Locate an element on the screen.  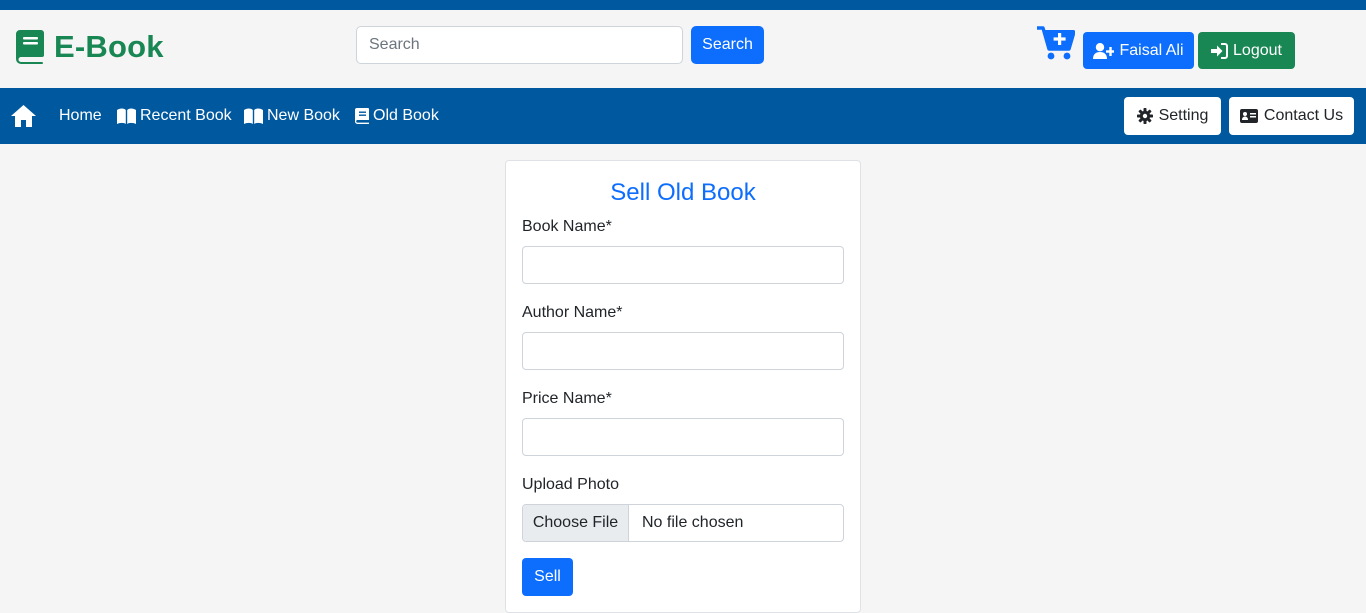
top-accent-bar is located at coordinates (683, 5).